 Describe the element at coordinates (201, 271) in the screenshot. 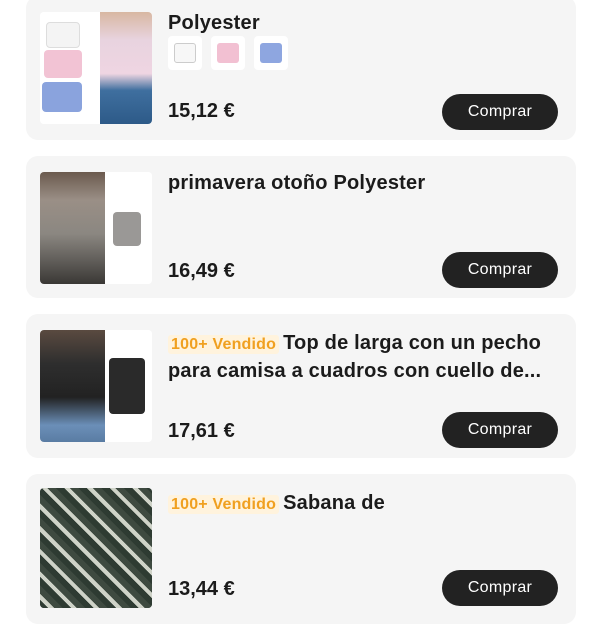

I see `product-price: 16,49 €` at that location.